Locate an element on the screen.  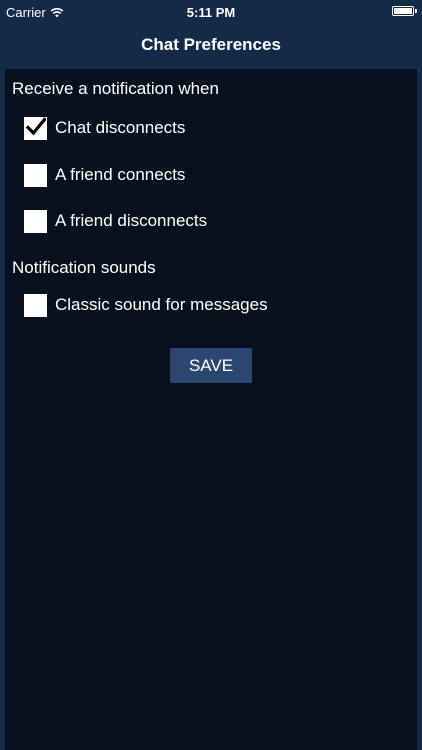
option-friend-connects: A friend connects is located at coordinates (104, 175).